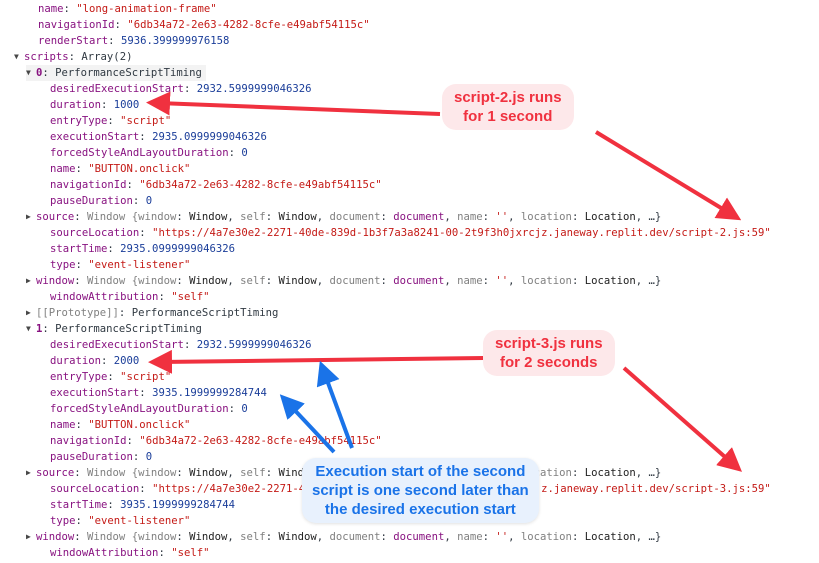 This screenshot has height=563, width=819. What do you see at coordinates (149, 409) in the screenshot?
I see `property-row-forcedstyleandlayoutduration: forcedStyleAndLayoutDuration: 0` at bounding box center [149, 409].